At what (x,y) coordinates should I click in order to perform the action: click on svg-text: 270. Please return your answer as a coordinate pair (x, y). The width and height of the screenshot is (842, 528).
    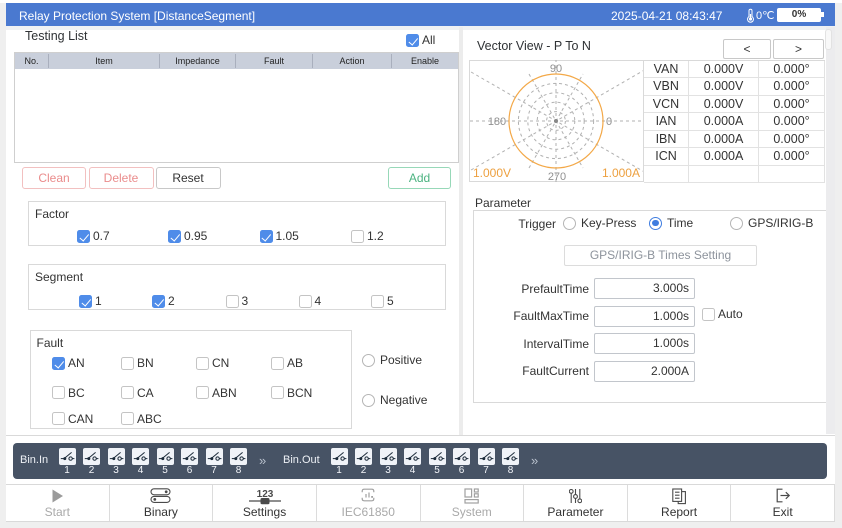
    Looking at the image, I should click on (556, 176).